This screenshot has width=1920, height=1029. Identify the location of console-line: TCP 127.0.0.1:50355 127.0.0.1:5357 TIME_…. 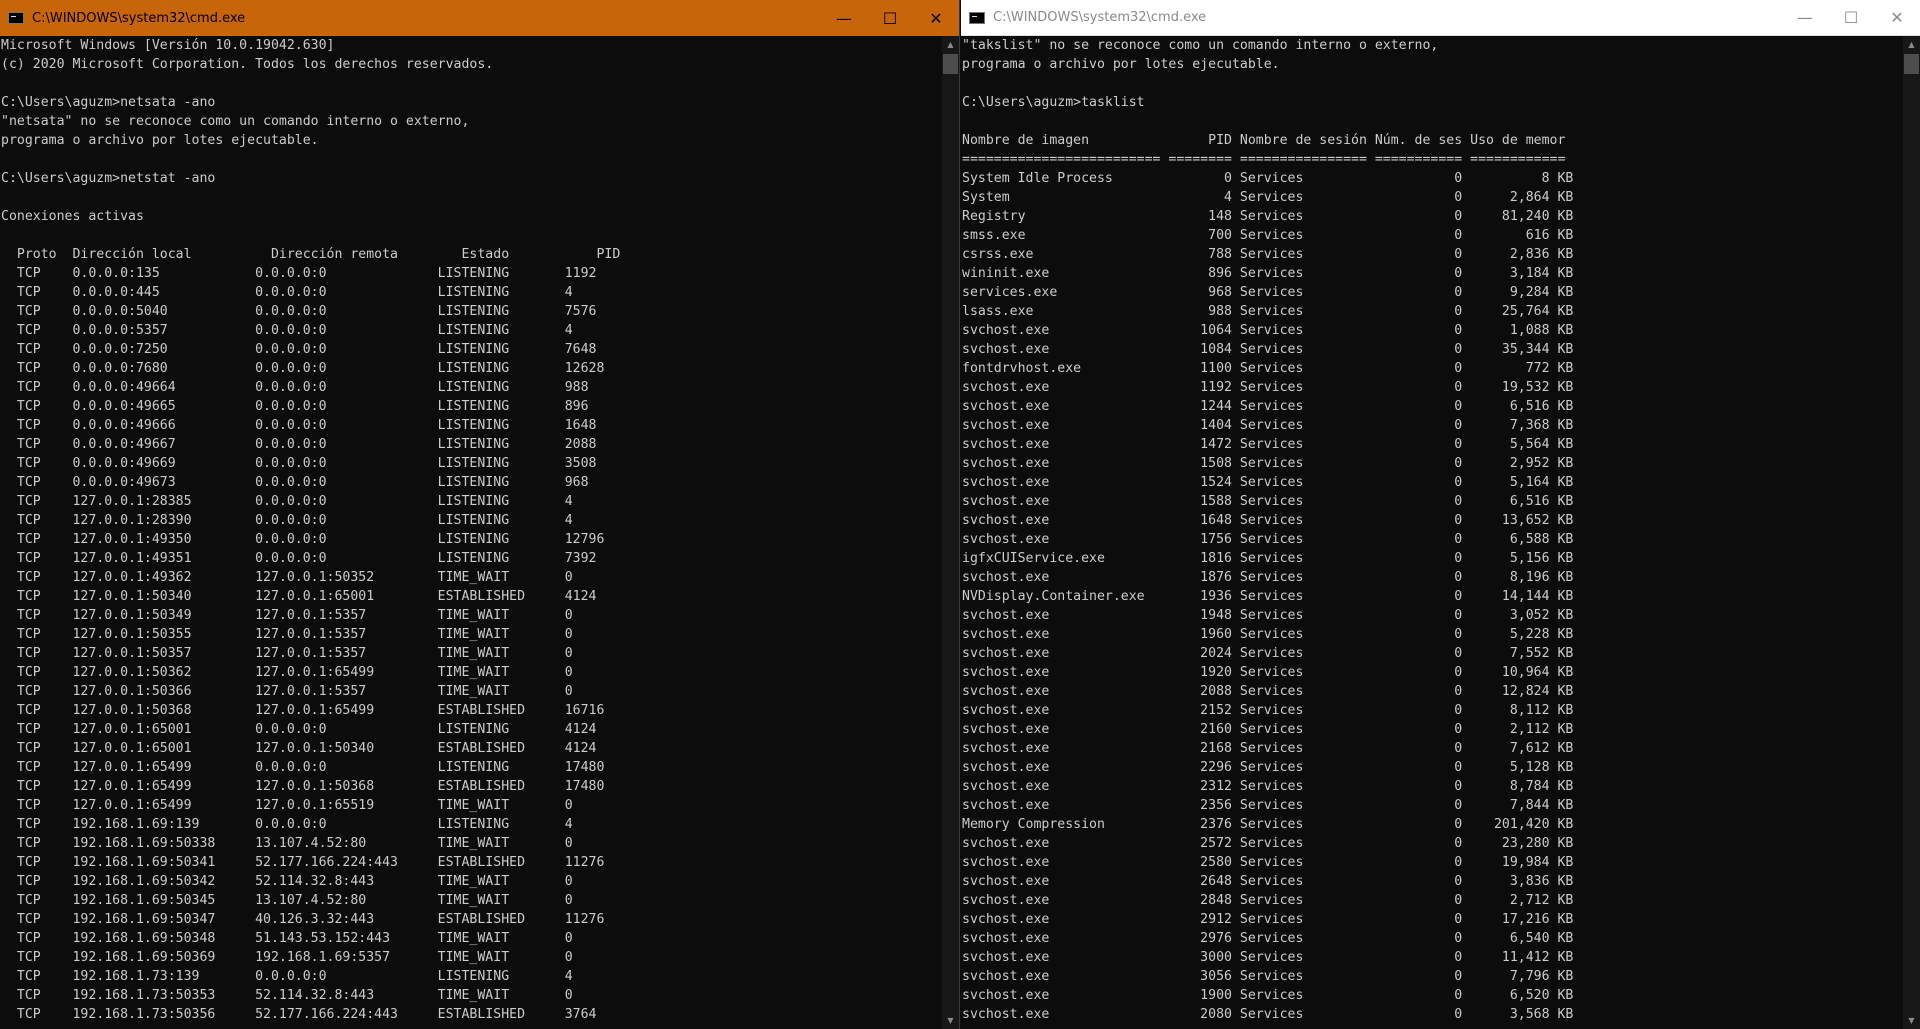
(287, 634).